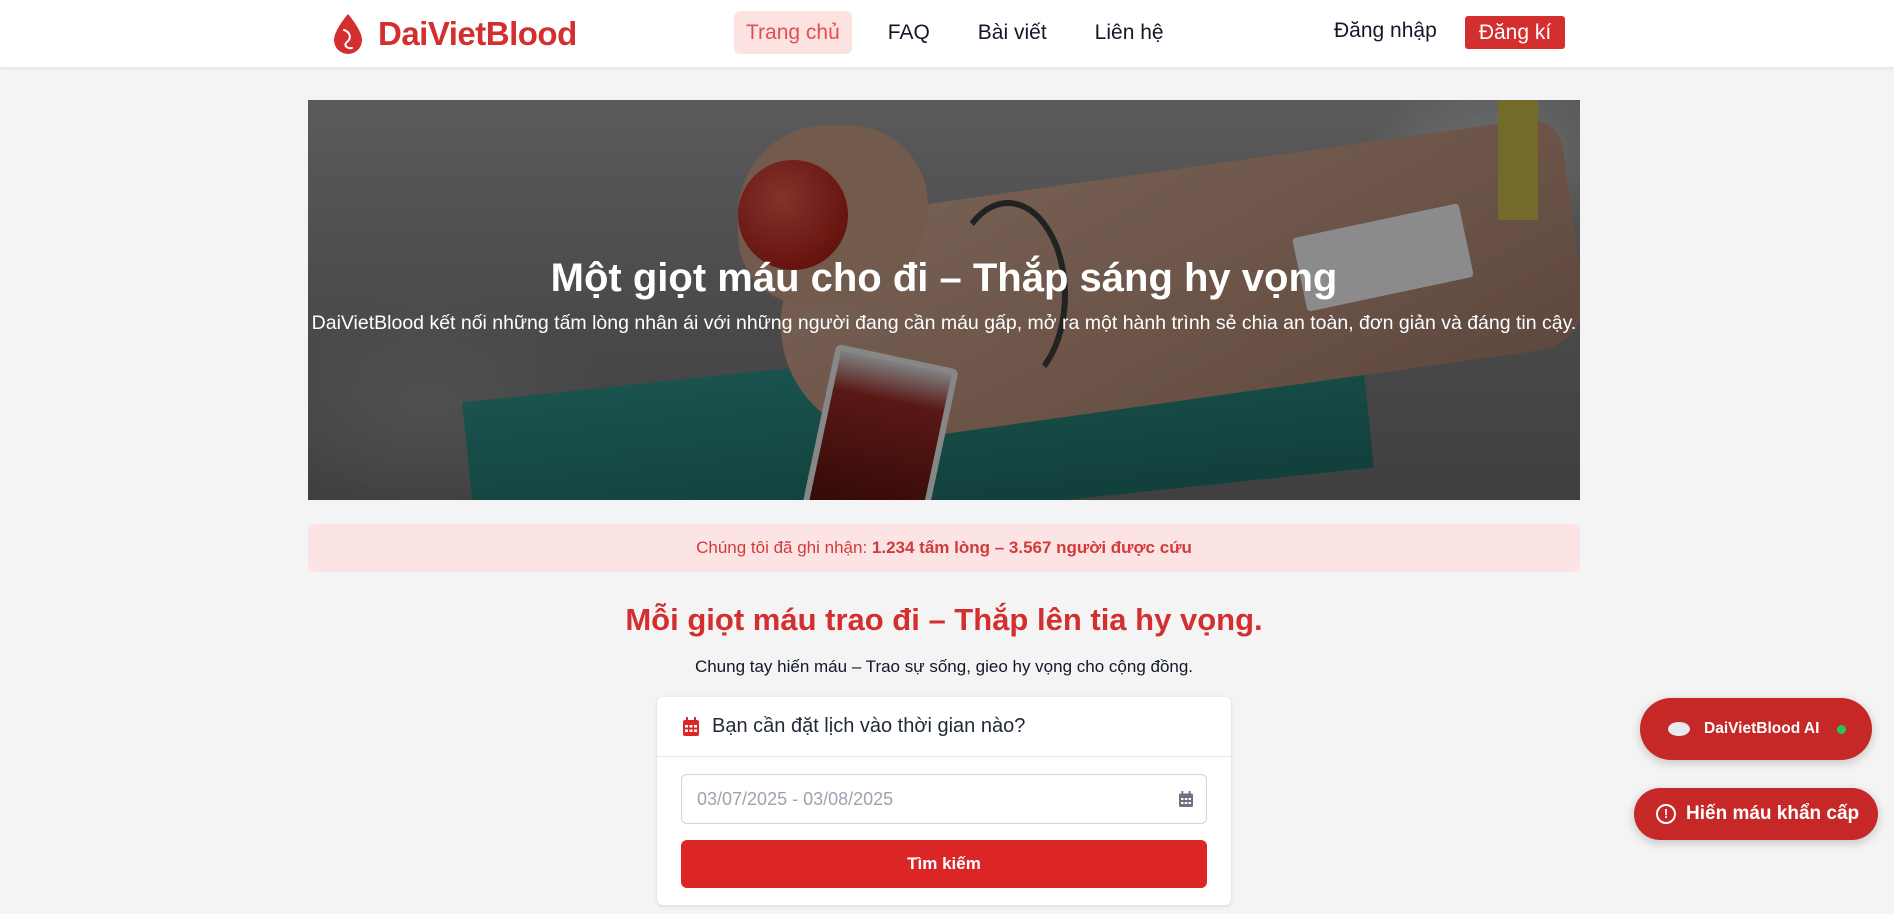 The width and height of the screenshot is (1894, 914). I want to click on ai-chat-label: DaiVietBlood AI, so click(1762, 728).